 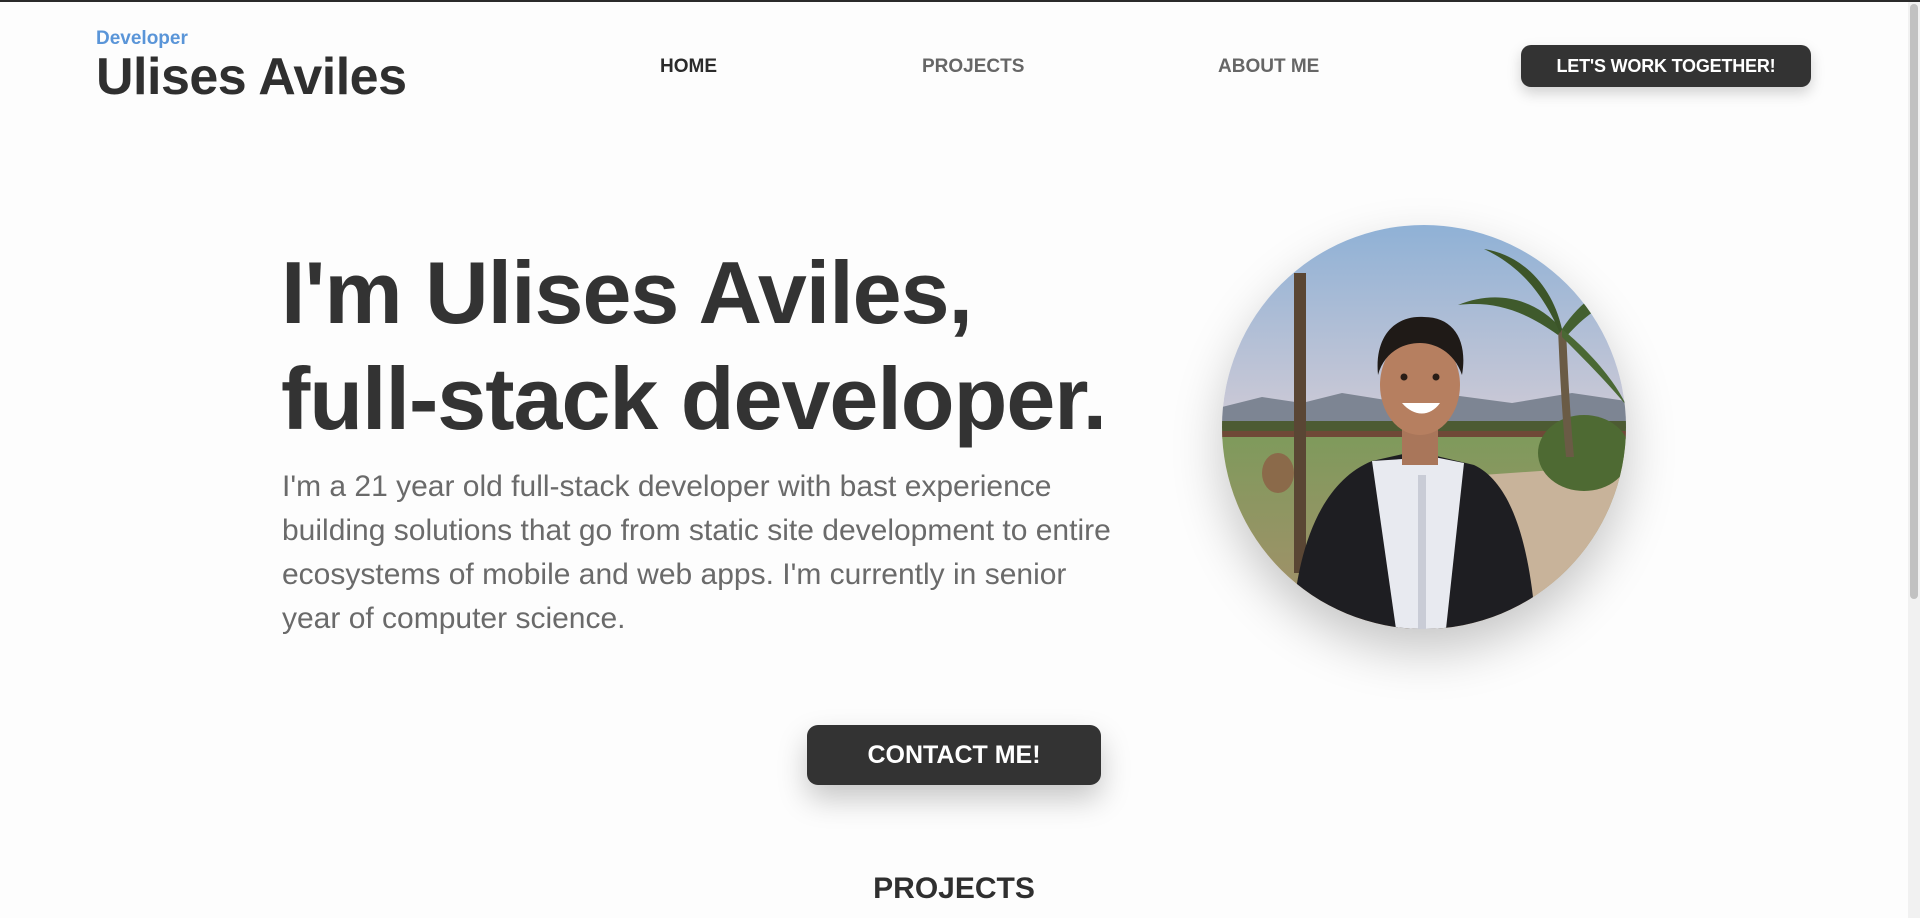 I want to click on hero-title-line-1: I'm Ulises Aviles,, so click(x=627, y=292).